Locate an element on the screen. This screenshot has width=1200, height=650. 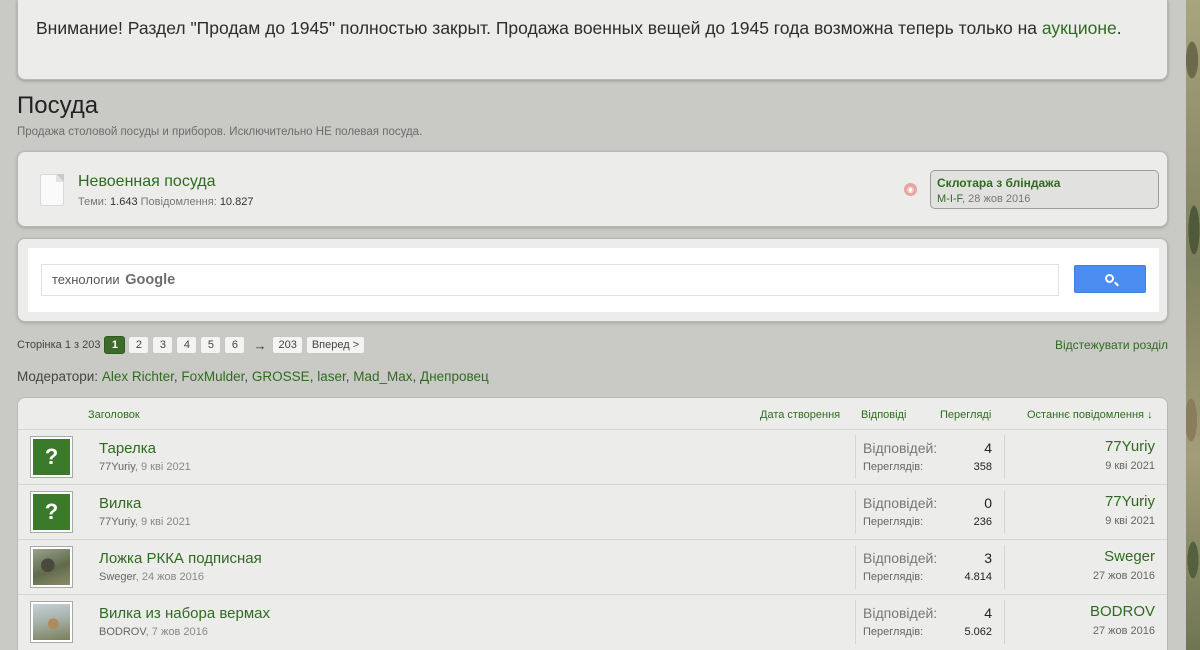
page-1: 1 is located at coordinates (115, 345).